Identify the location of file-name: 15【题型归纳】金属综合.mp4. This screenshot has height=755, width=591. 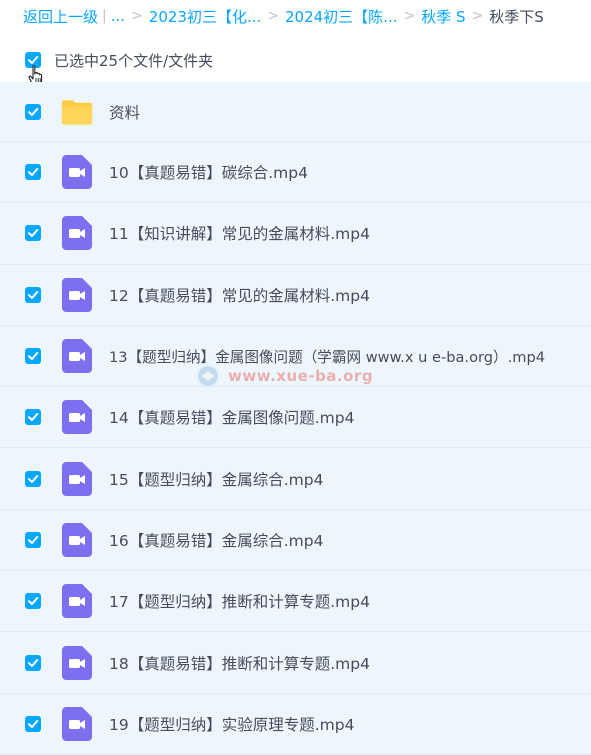
(216, 479).